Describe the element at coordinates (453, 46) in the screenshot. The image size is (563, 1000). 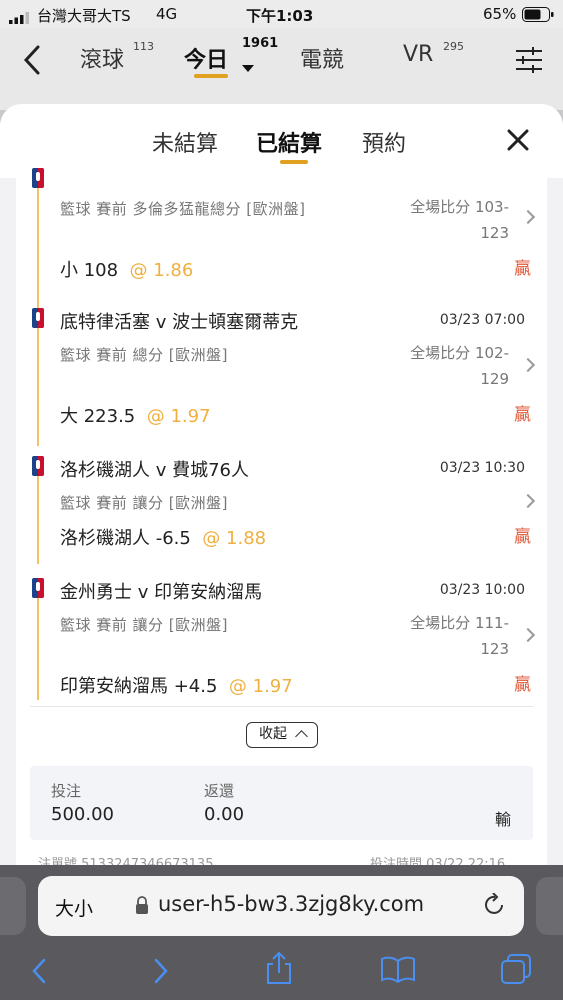
I see `tab-vr-count: 295` at that location.